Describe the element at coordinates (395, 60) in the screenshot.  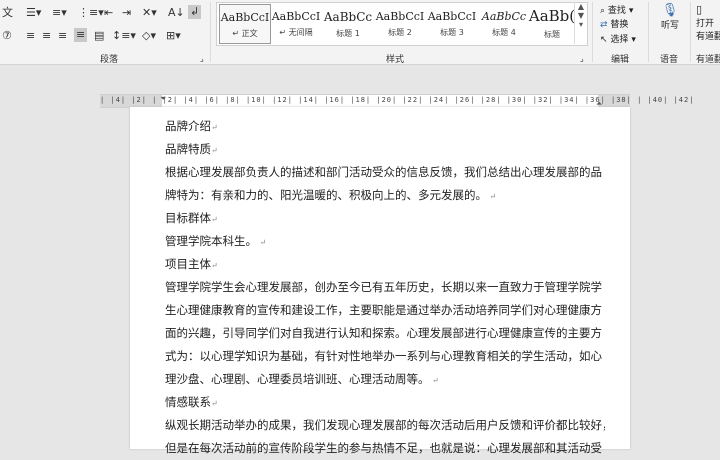
I see `styles-group-label: 样式` at that location.